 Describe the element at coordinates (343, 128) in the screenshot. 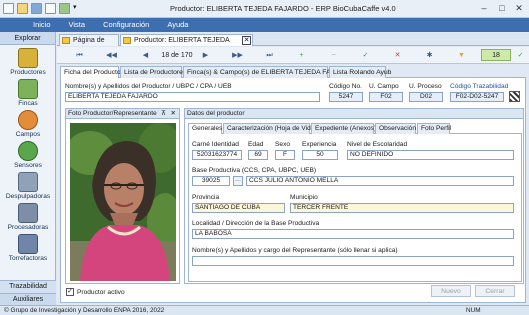

I see `subtab-expediente: Expediente (Anexos)` at that location.